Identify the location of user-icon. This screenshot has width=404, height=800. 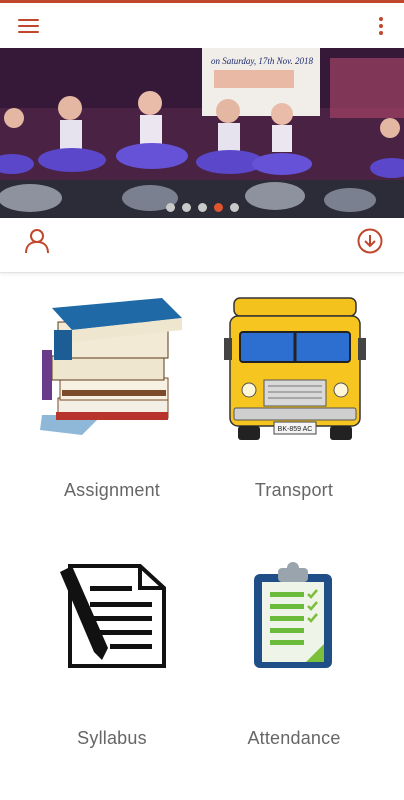
(37, 241).